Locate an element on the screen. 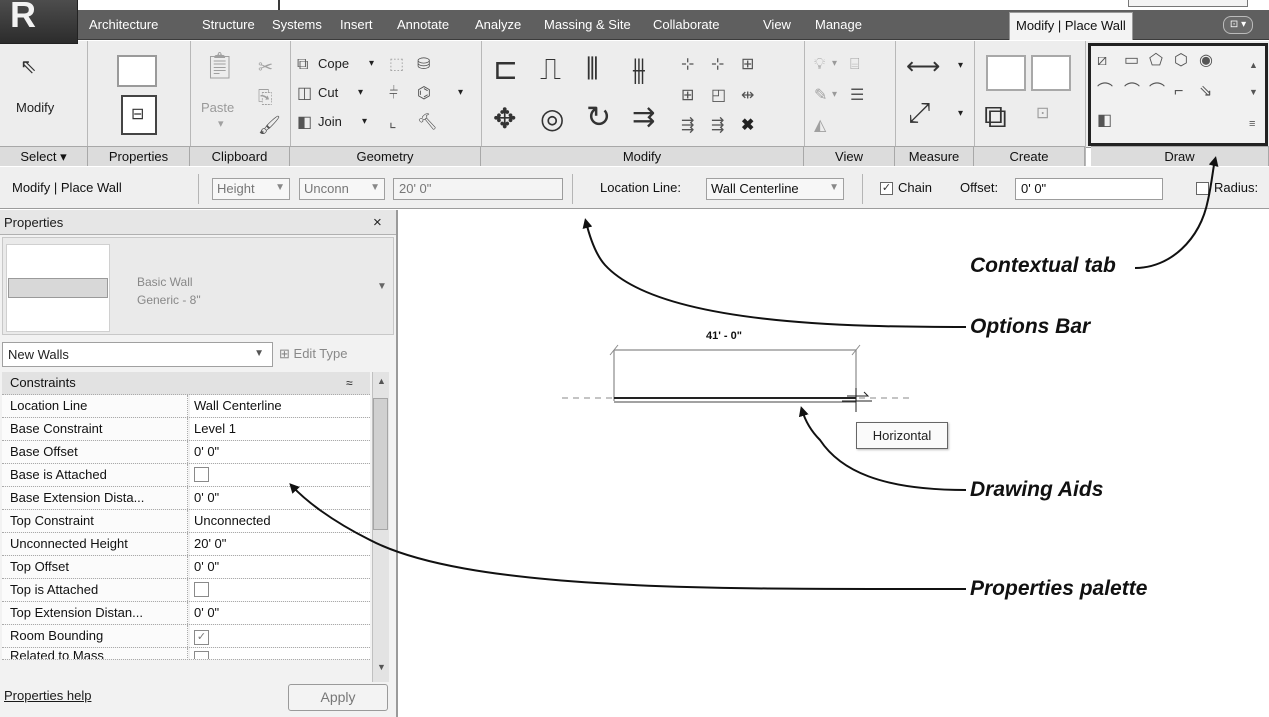  options-bar-callout-arrow is located at coordinates (774, 273).